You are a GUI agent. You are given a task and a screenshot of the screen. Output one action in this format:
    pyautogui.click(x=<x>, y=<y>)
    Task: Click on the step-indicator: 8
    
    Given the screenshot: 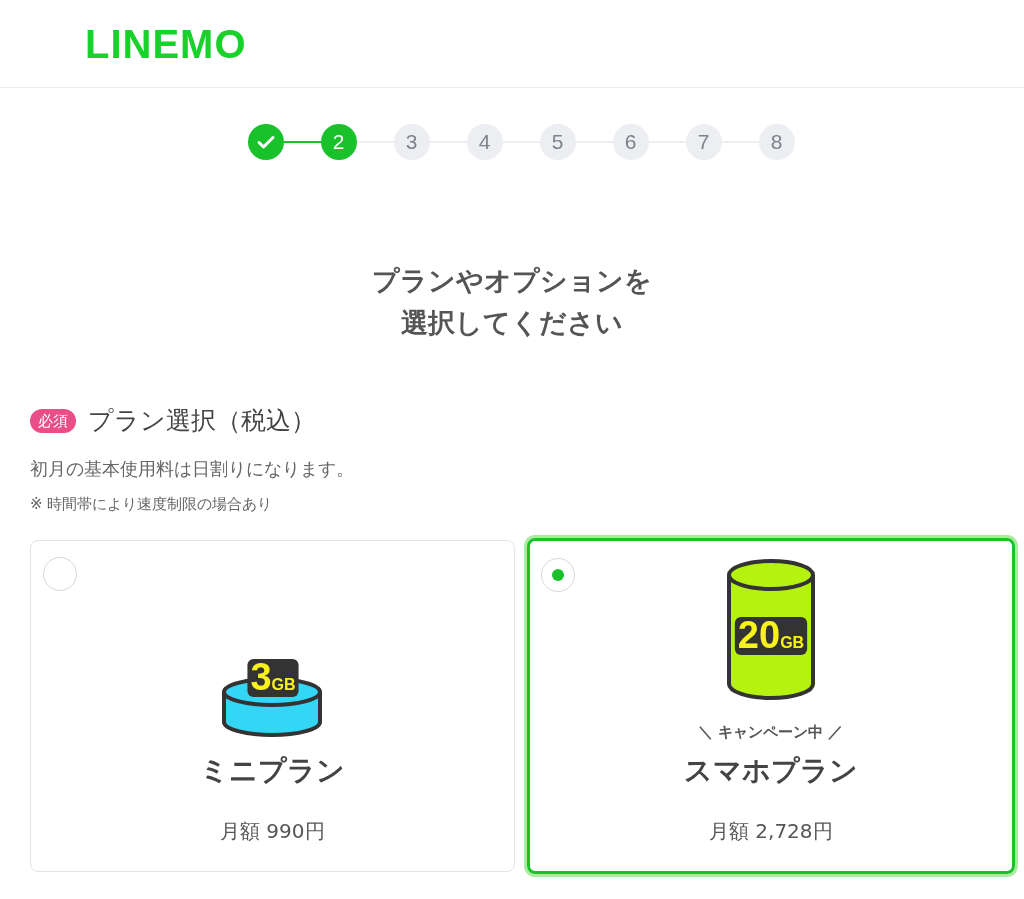 What is the action you would take?
    pyautogui.click(x=776, y=142)
    